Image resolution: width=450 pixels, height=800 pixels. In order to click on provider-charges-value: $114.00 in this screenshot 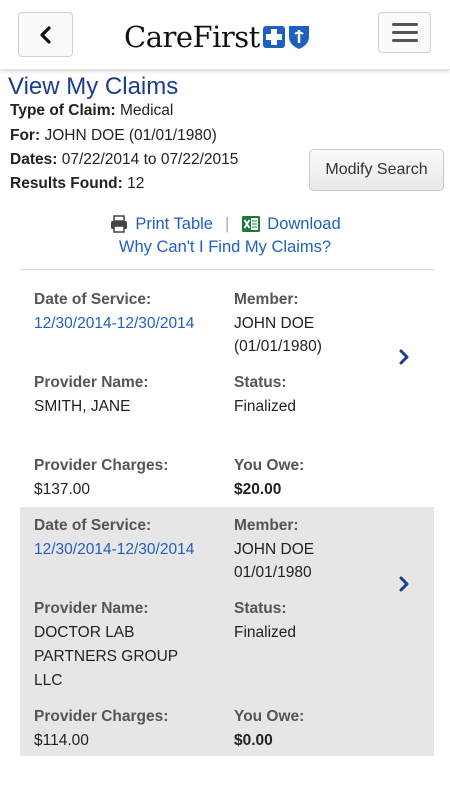, I will do `click(61, 740)`.